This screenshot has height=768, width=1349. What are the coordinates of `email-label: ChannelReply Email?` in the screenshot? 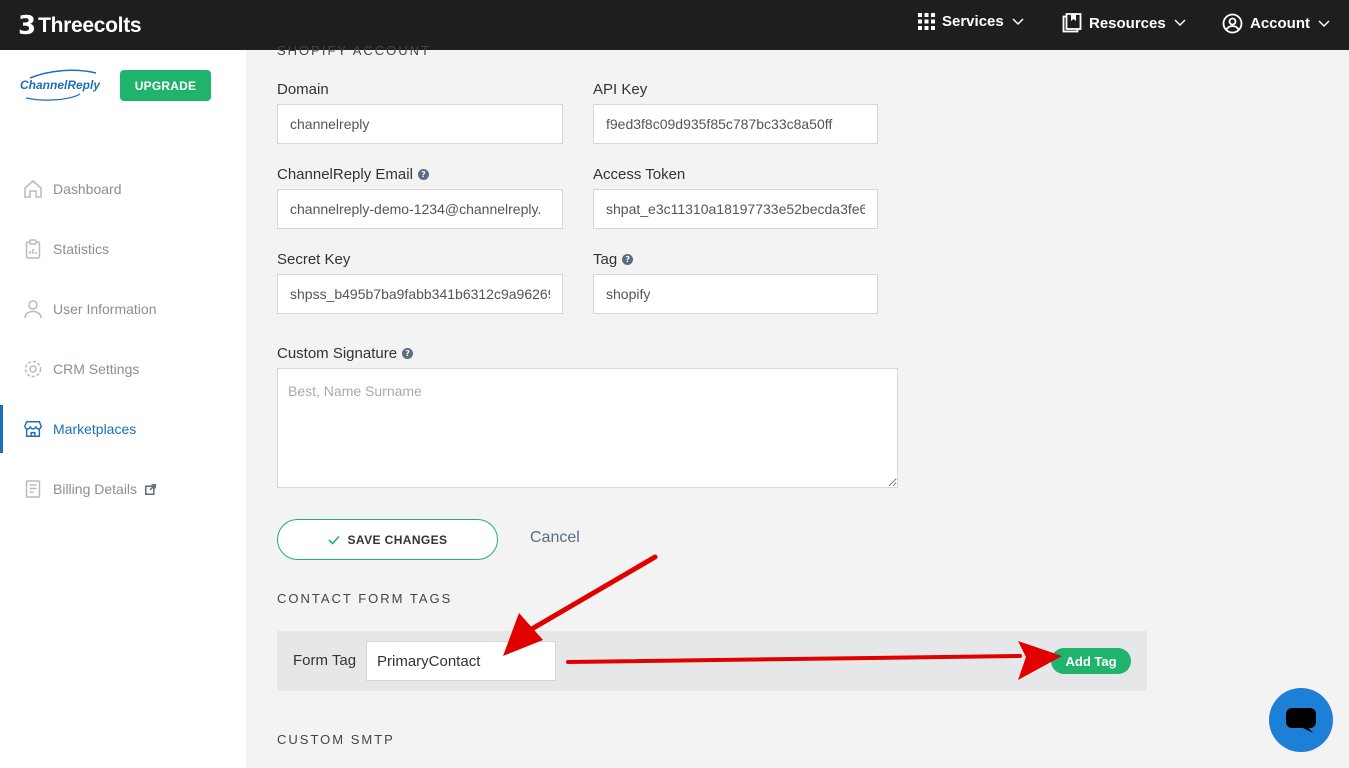 It's located at (353, 174).